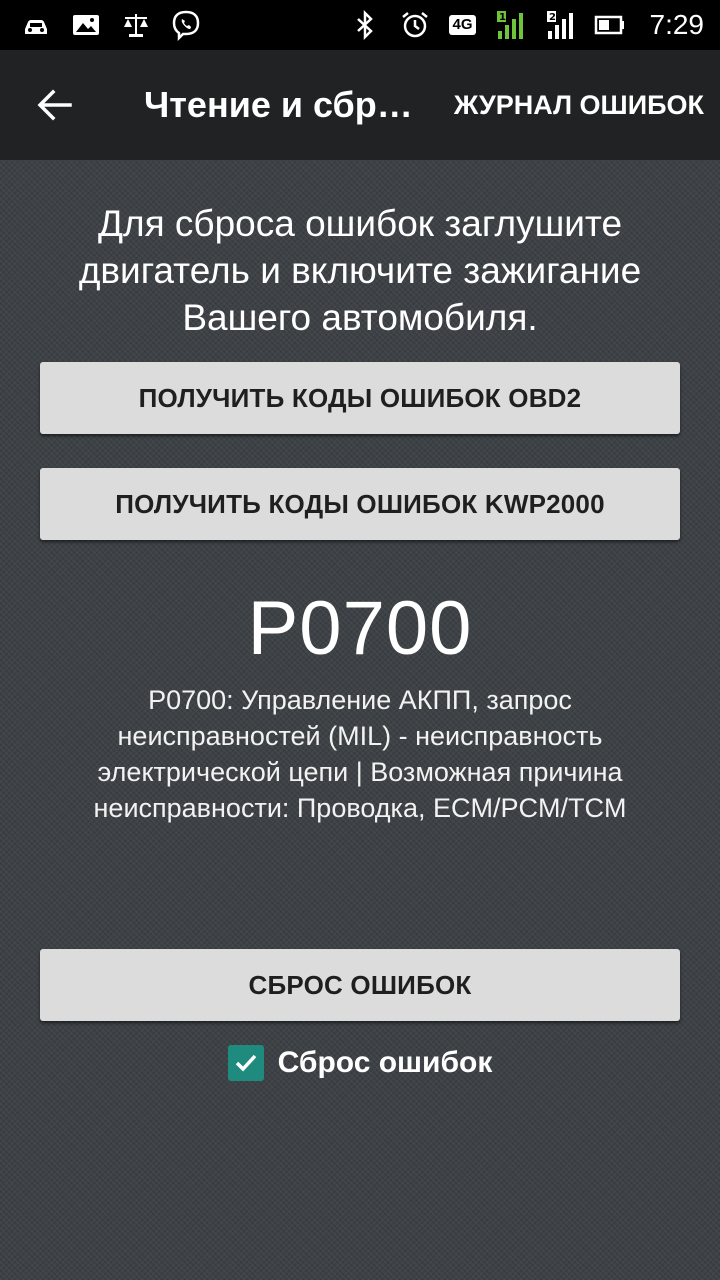 This screenshot has width=720, height=1280. Describe the element at coordinates (285, 104) in the screenshot. I see `page-title: Чтение и сброс ошибок` at that location.